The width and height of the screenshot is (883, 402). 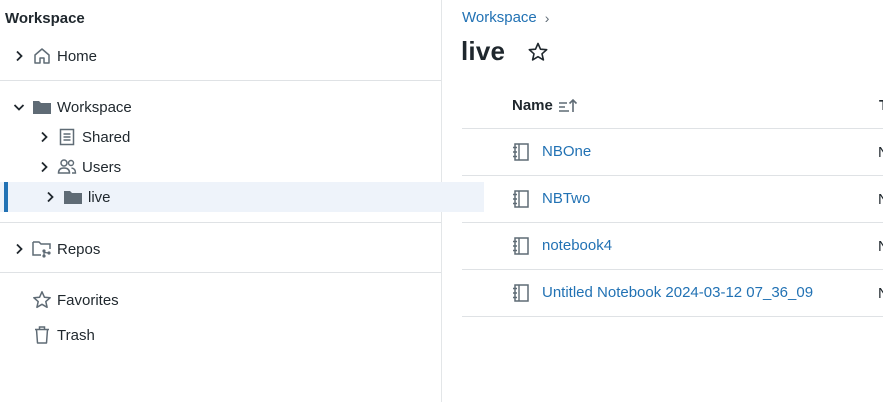 What do you see at coordinates (77, 56) in the screenshot?
I see `sidebar-item-label: Home` at bounding box center [77, 56].